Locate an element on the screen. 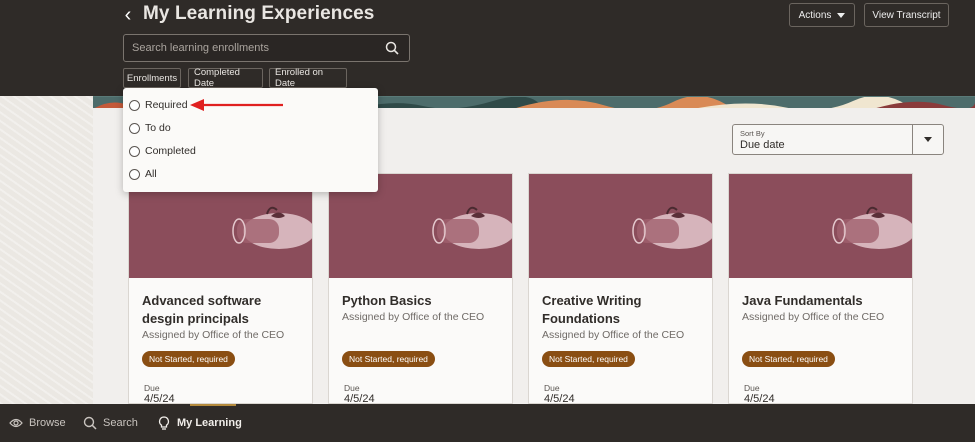 The height and width of the screenshot is (442, 975). background-pattern is located at coordinates (46, 250).